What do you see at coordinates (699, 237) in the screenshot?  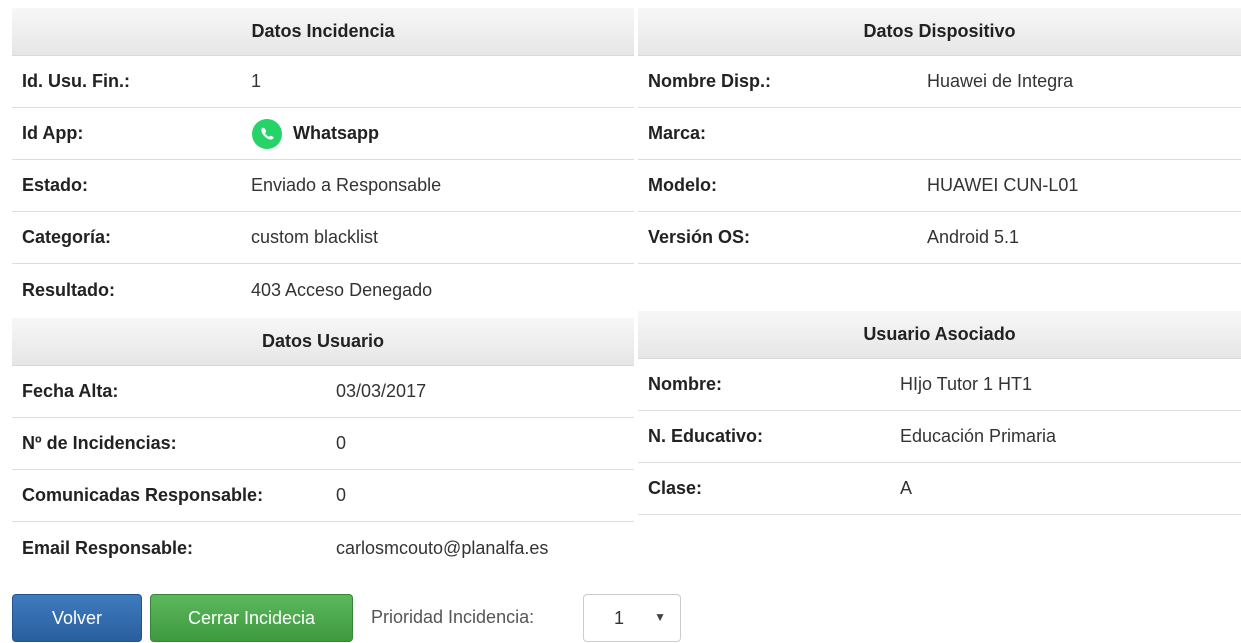 I see `row-label: Versión OS:` at bounding box center [699, 237].